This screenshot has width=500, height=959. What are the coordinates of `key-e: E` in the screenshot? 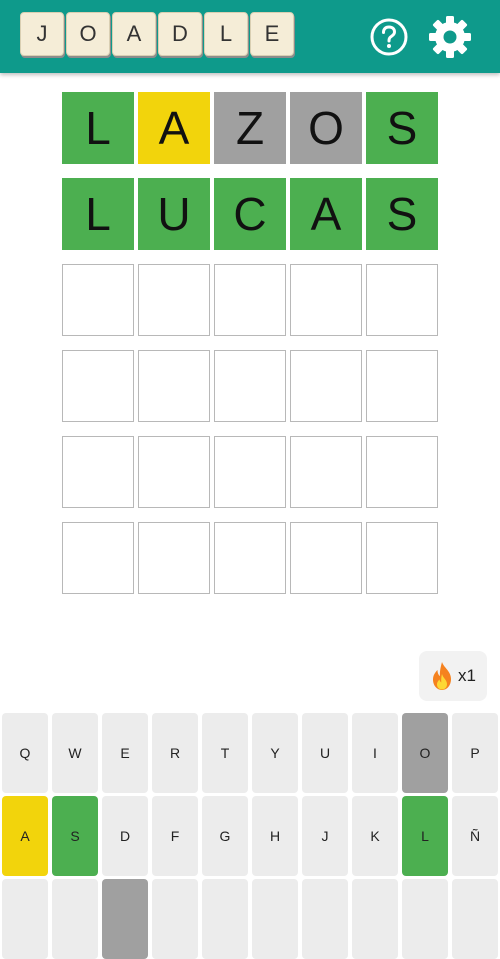 It's located at (125, 753).